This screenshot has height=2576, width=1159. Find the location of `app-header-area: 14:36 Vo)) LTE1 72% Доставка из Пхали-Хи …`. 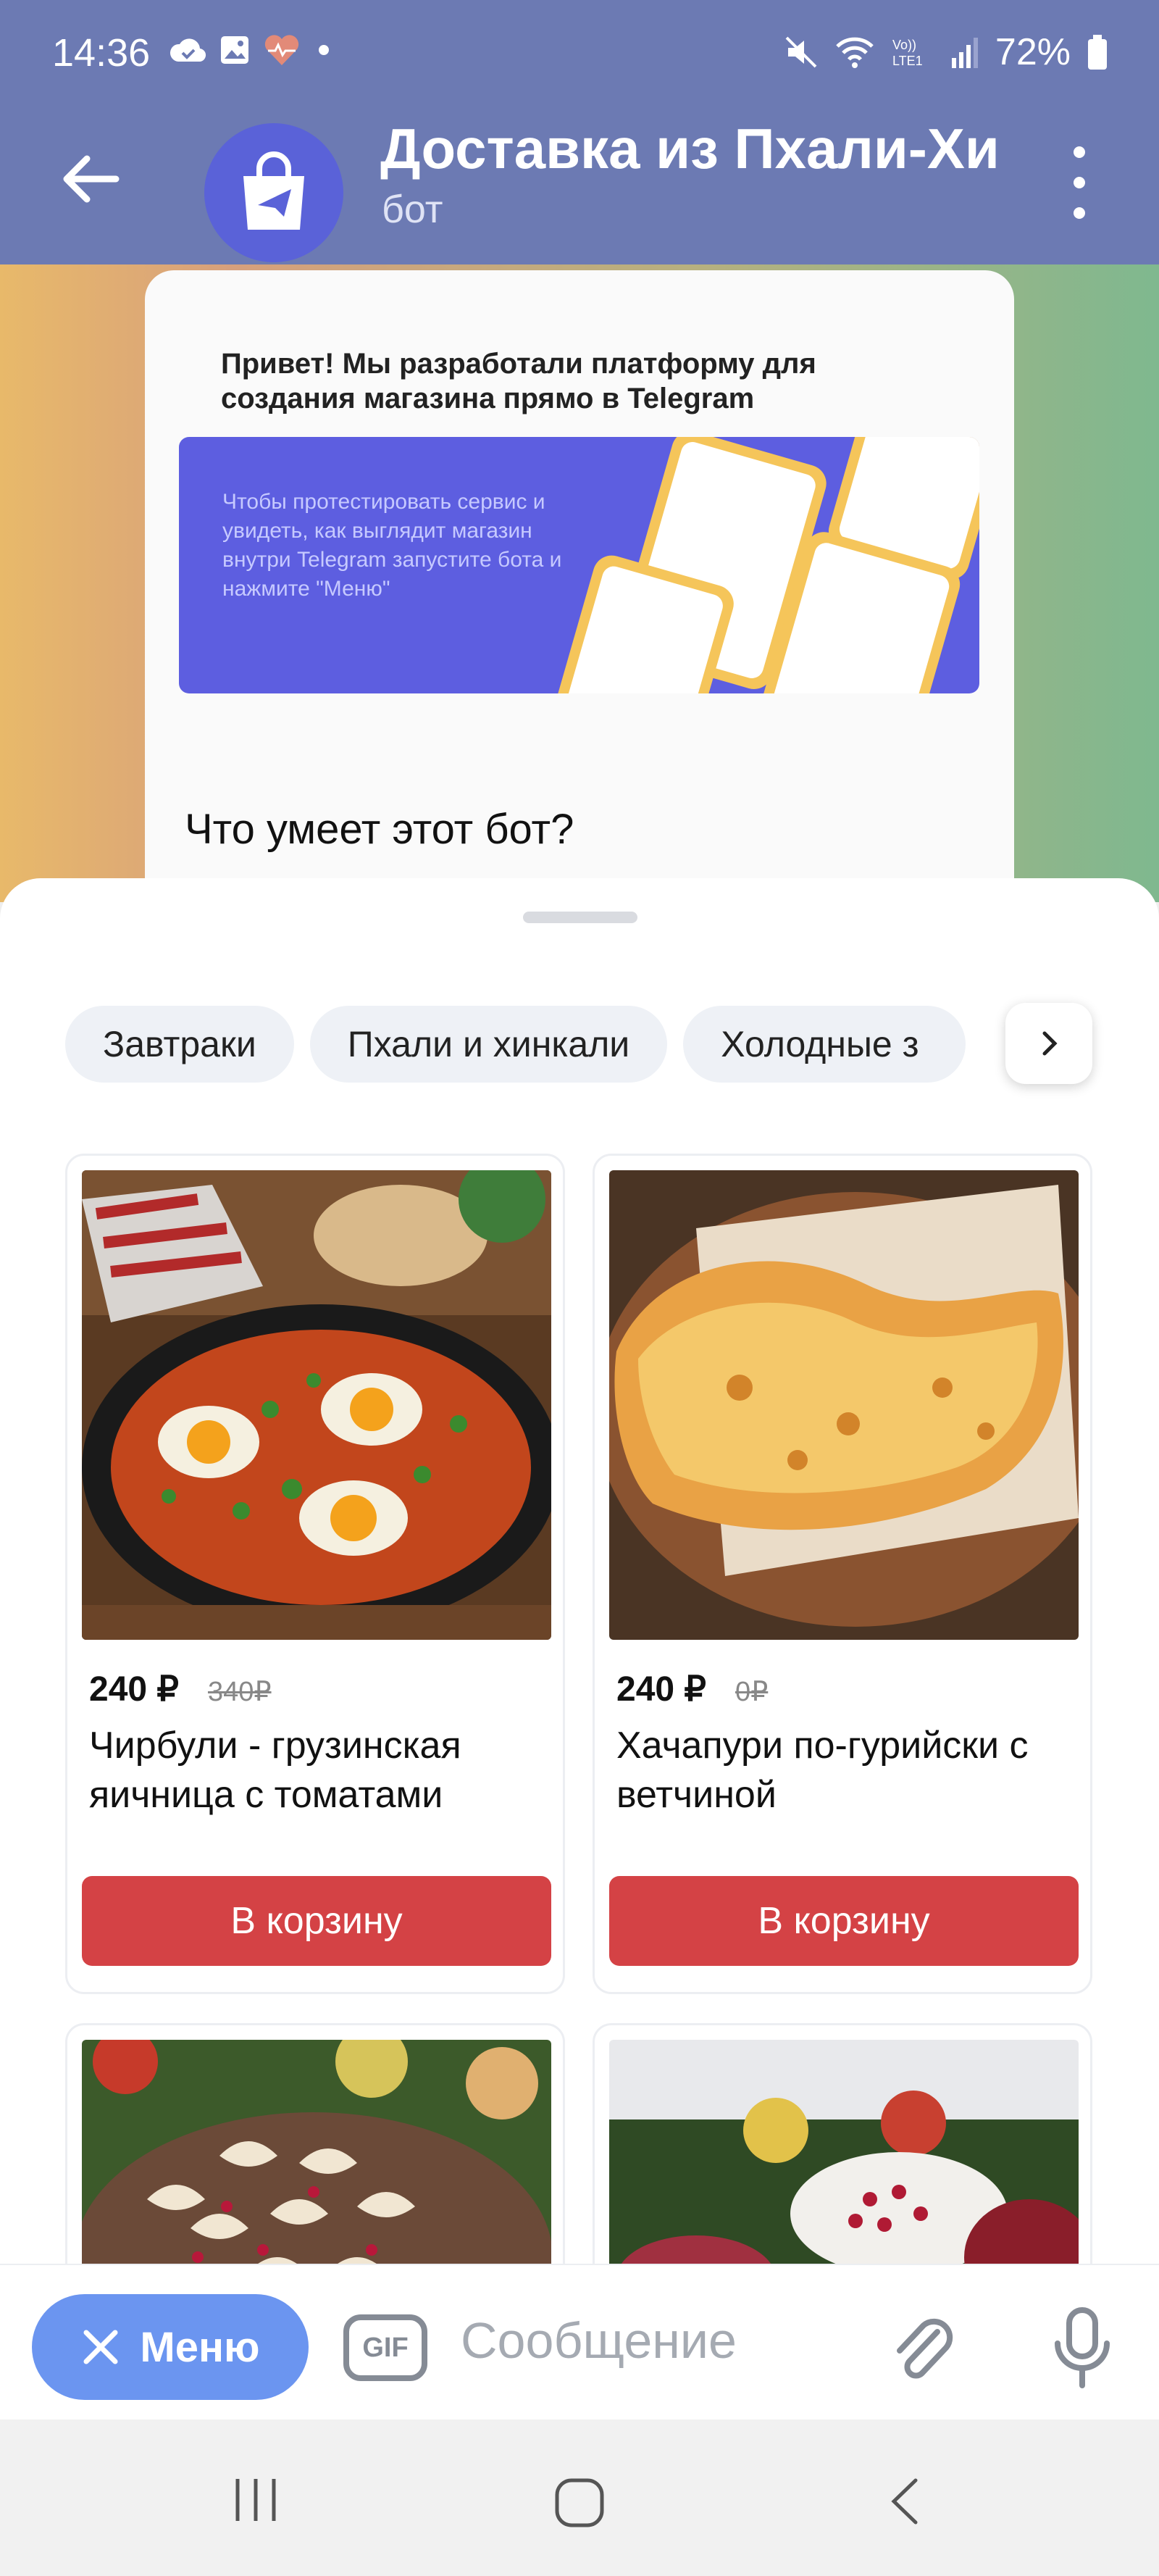

app-header-area: 14:36 Vo)) LTE1 72% Доставка из Пхали-Хи … is located at coordinates (579, 132).